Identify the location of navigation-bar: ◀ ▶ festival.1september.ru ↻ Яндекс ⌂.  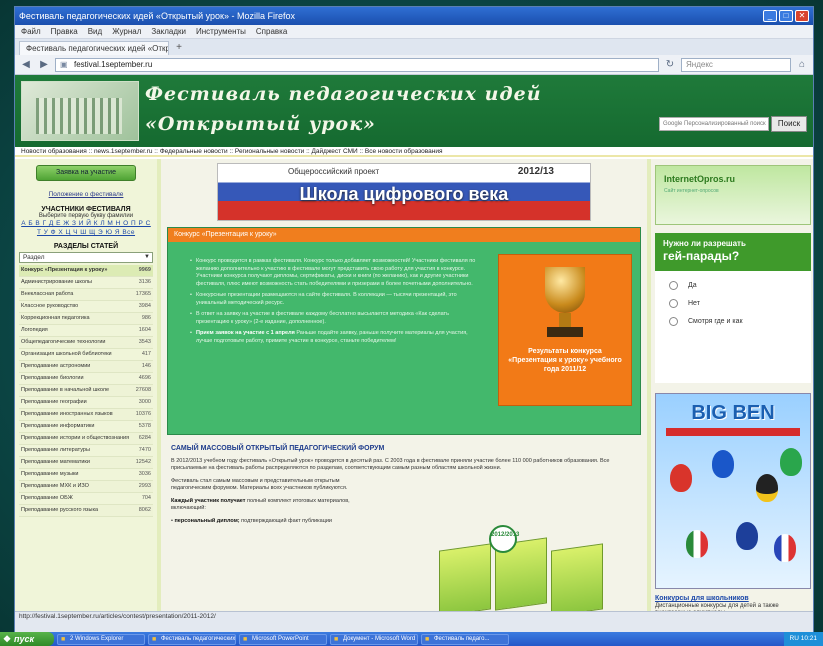
(414, 65).